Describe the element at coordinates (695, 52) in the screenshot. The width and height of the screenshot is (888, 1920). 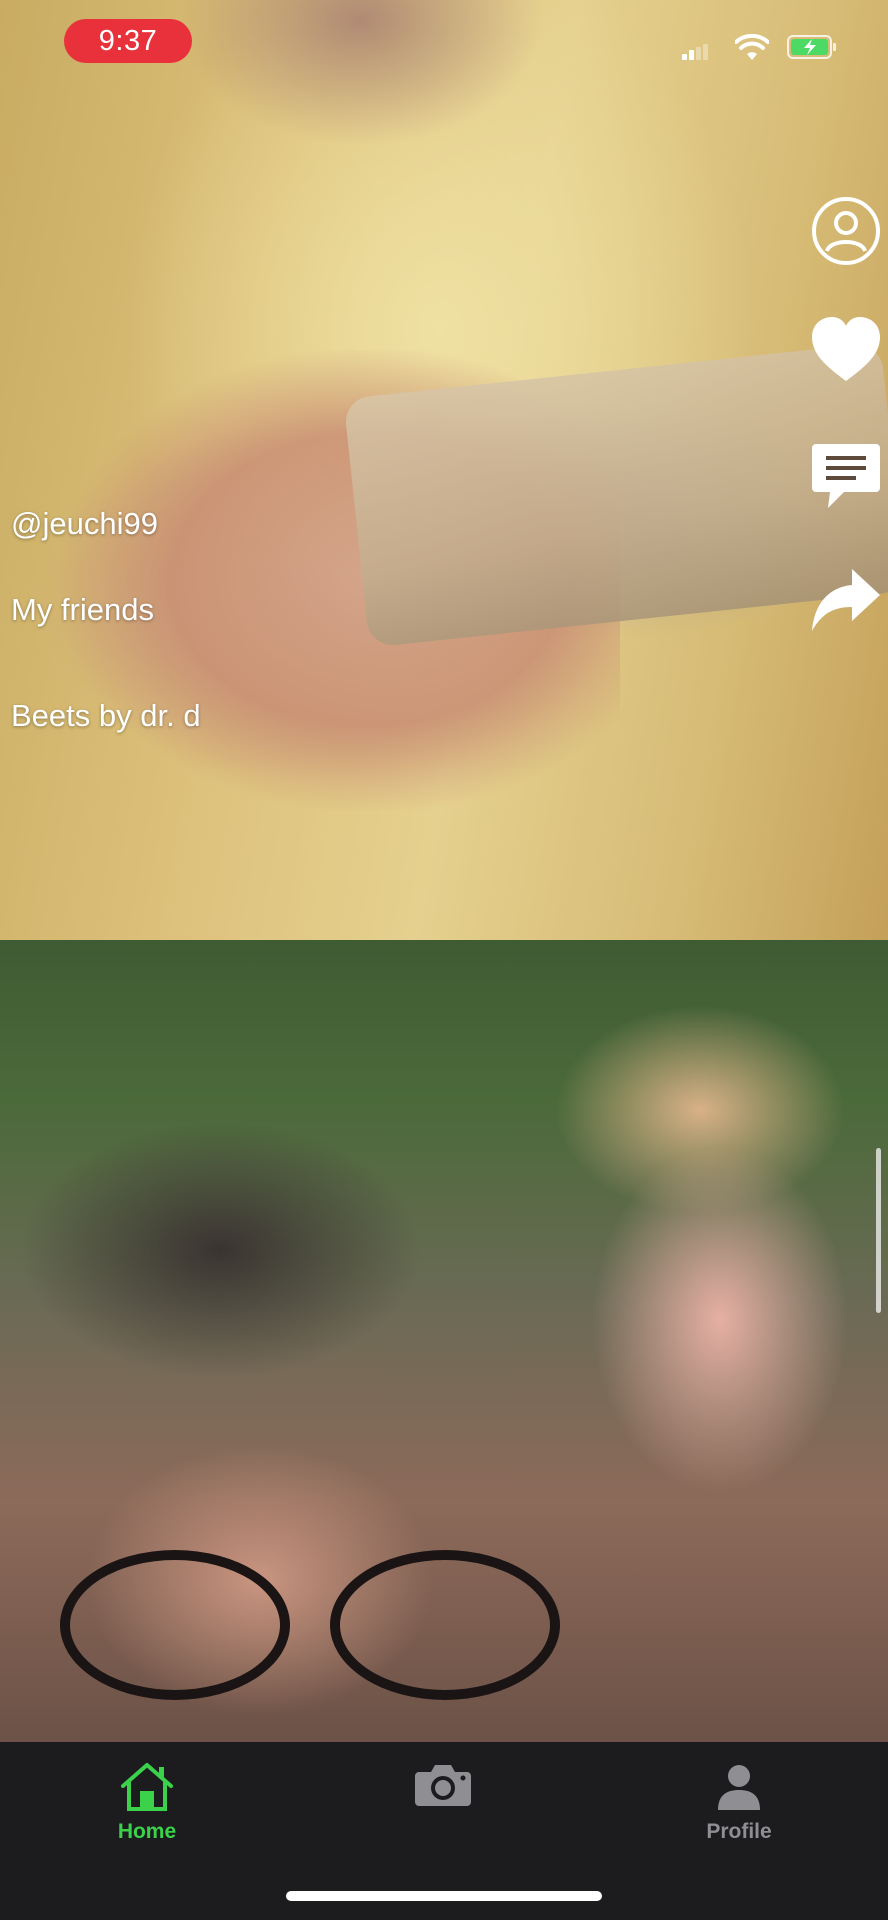
I see `signal-icon` at that location.